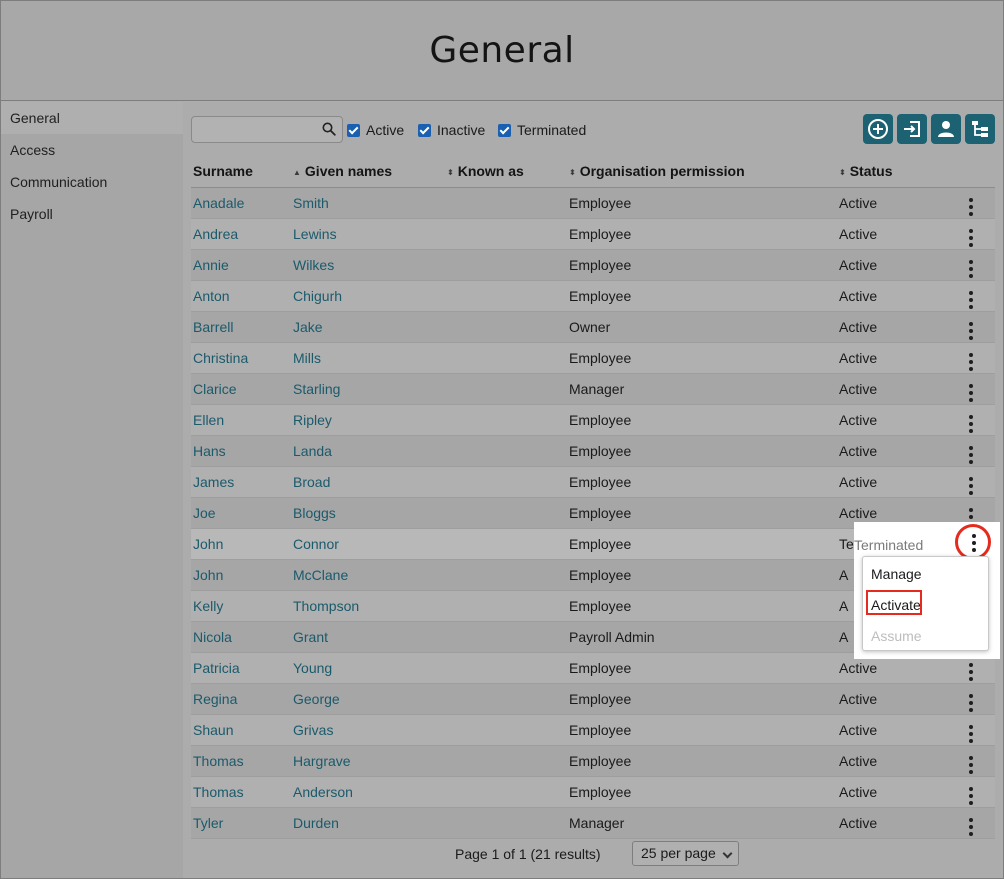  What do you see at coordinates (542, 130) in the screenshot?
I see `filter-terminated-checkbox: Terminated` at bounding box center [542, 130].